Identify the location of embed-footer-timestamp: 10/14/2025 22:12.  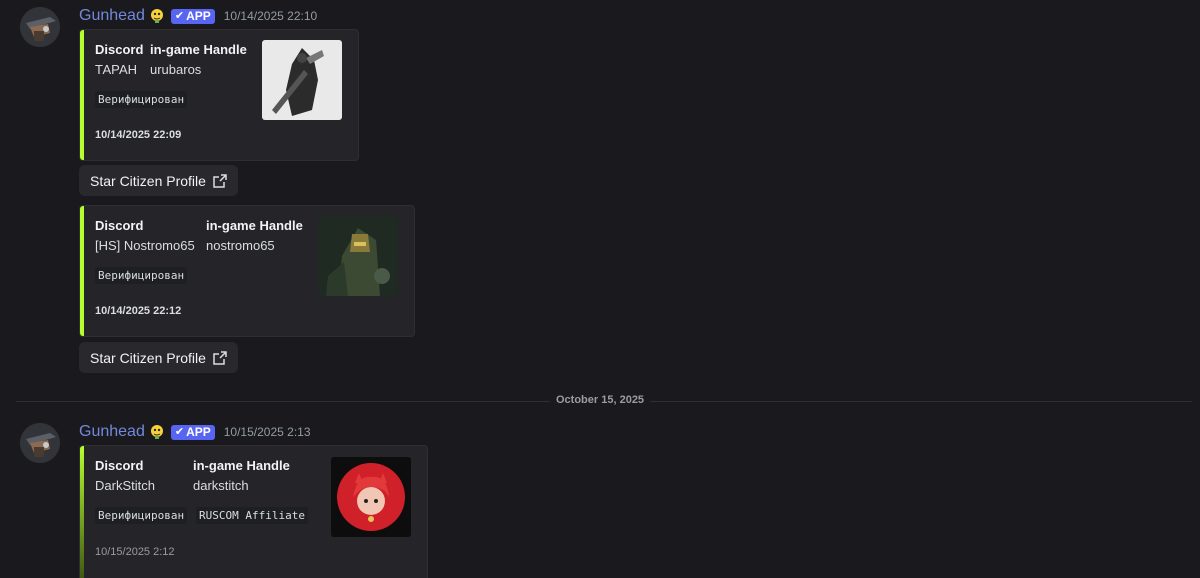
(138, 311).